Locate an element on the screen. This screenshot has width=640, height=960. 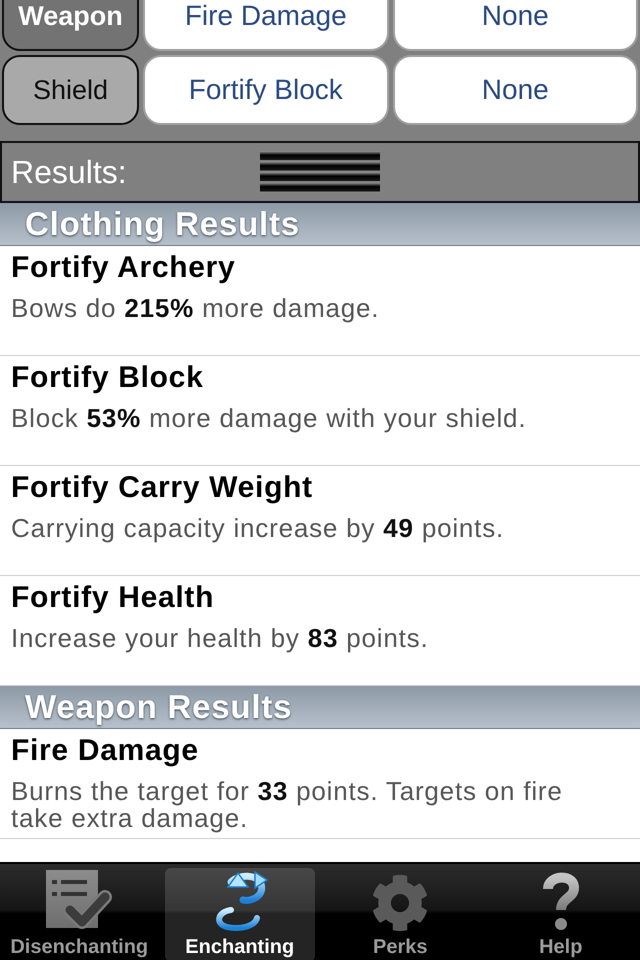
tab-button: Disenchanting is located at coordinates (79, 914).